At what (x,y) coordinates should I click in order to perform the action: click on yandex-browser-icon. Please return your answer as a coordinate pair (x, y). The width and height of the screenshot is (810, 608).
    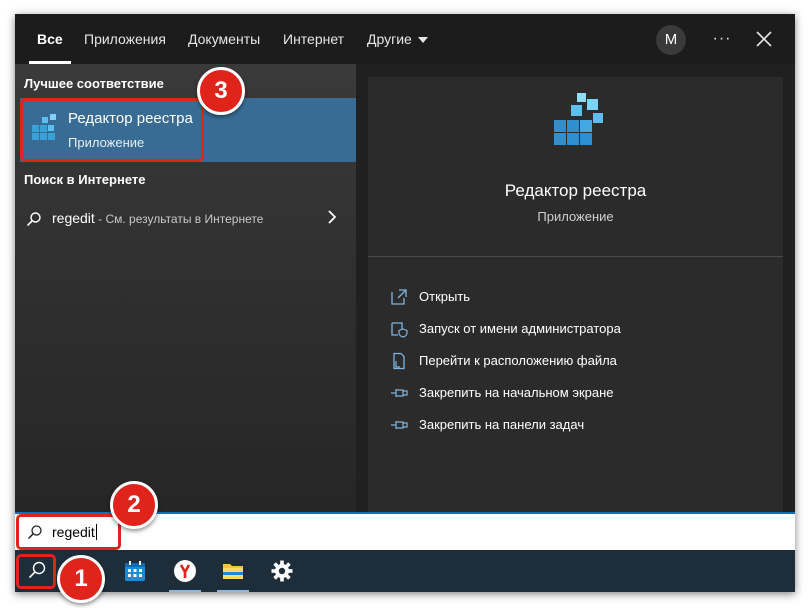
    Looking at the image, I should click on (185, 571).